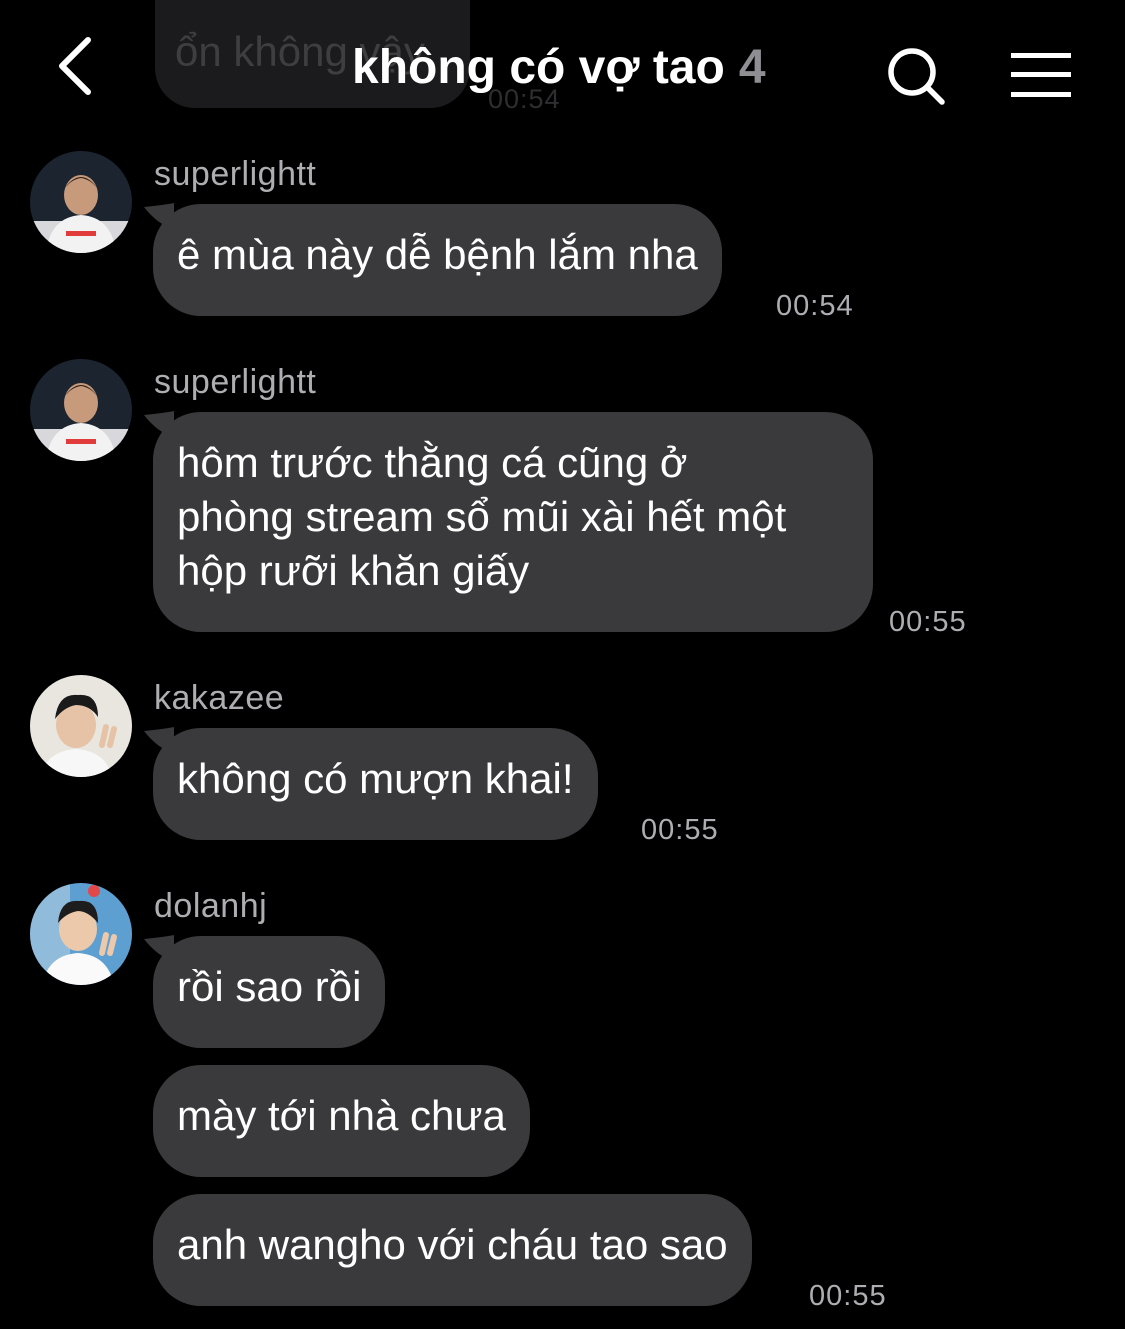 The width and height of the screenshot is (1125, 1329). Describe the element at coordinates (211, 906) in the screenshot. I see `sender-name: dolanhj` at that location.